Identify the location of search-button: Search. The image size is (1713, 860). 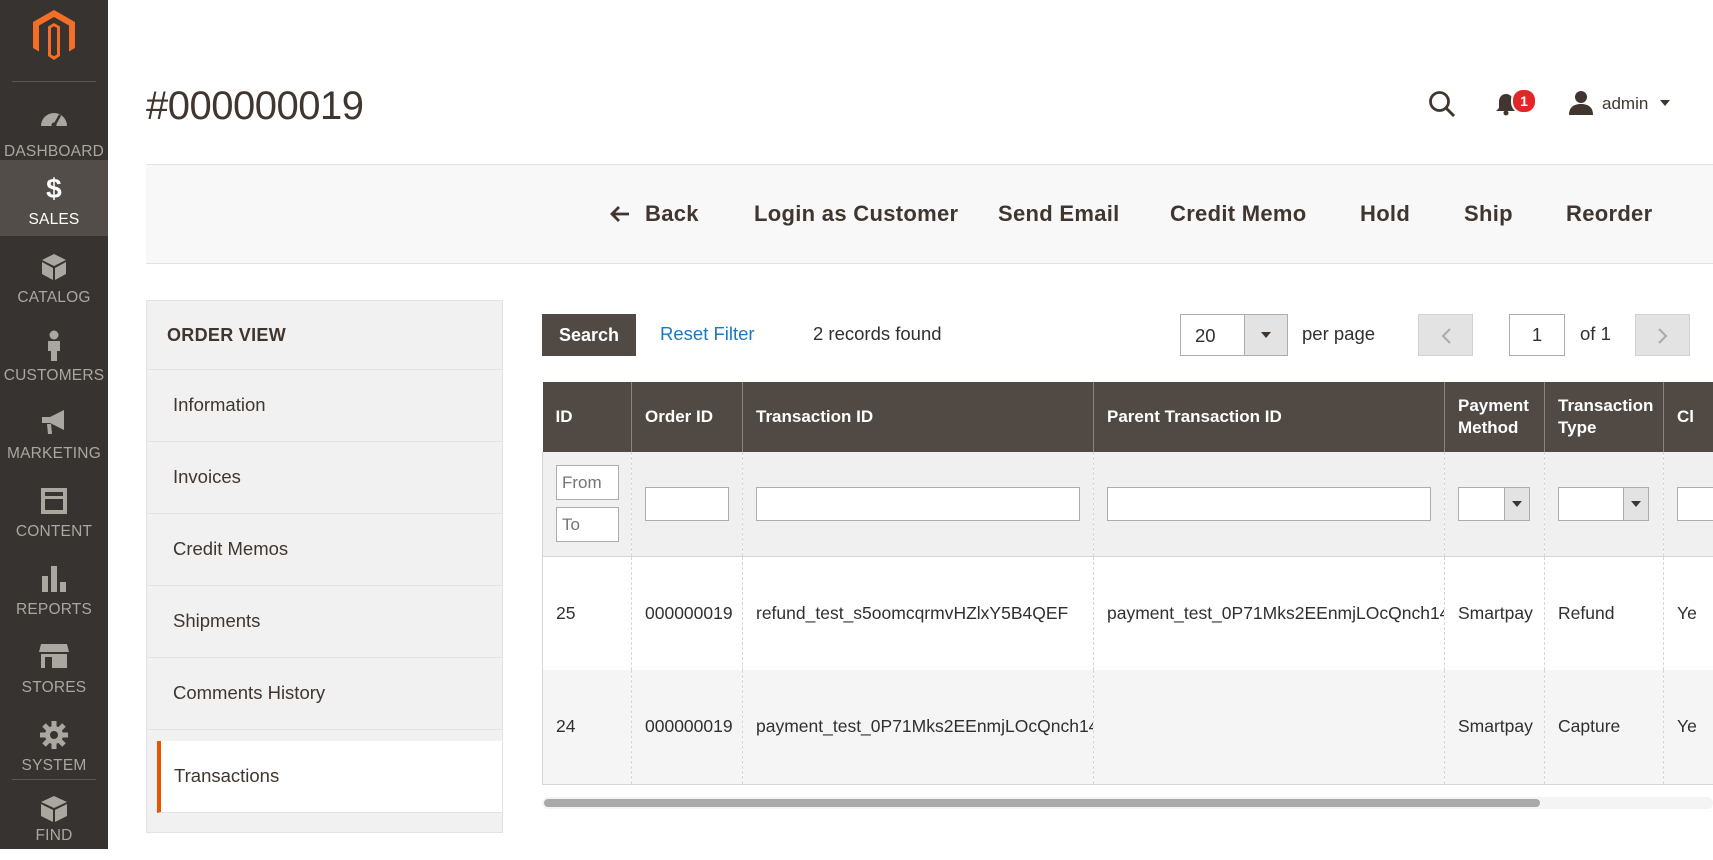
(589, 335).